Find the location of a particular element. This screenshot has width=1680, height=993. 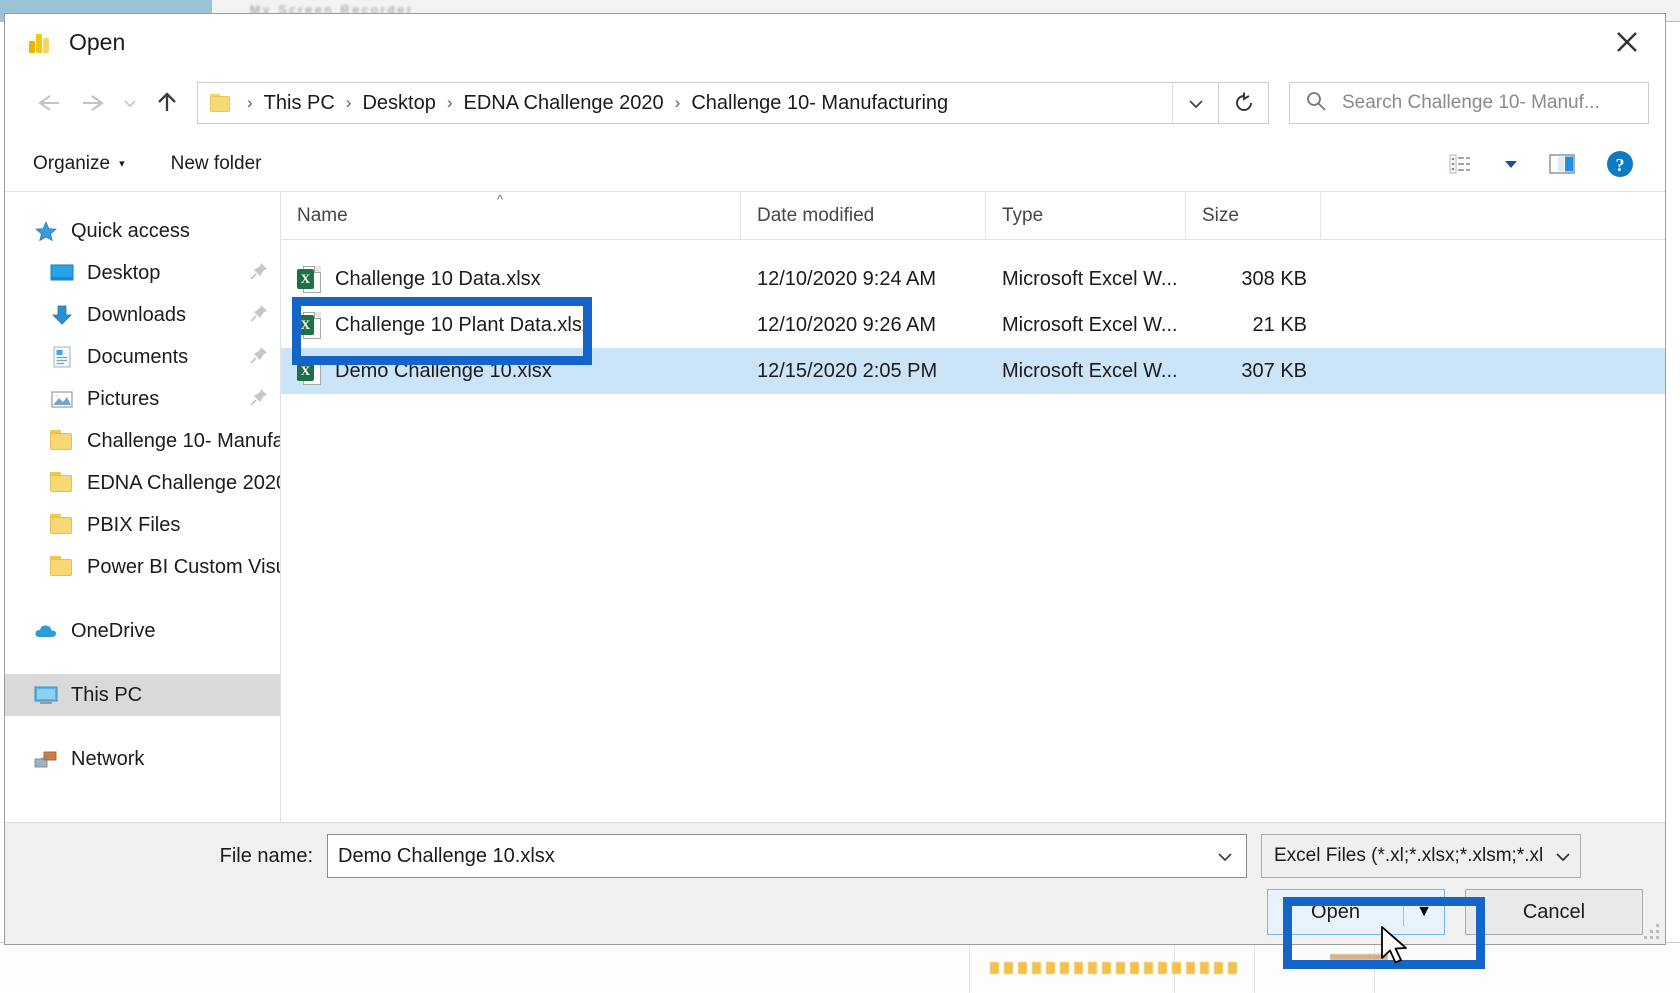

column-header-name: Name ^ is located at coordinates (511, 216).